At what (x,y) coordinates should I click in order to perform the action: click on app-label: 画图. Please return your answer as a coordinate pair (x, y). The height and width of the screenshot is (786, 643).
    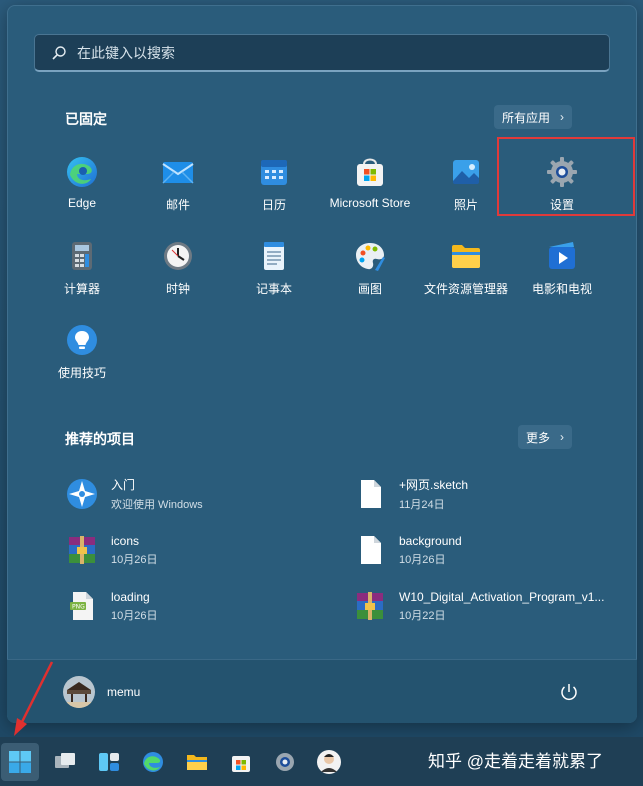
    Looking at the image, I should click on (369, 289).